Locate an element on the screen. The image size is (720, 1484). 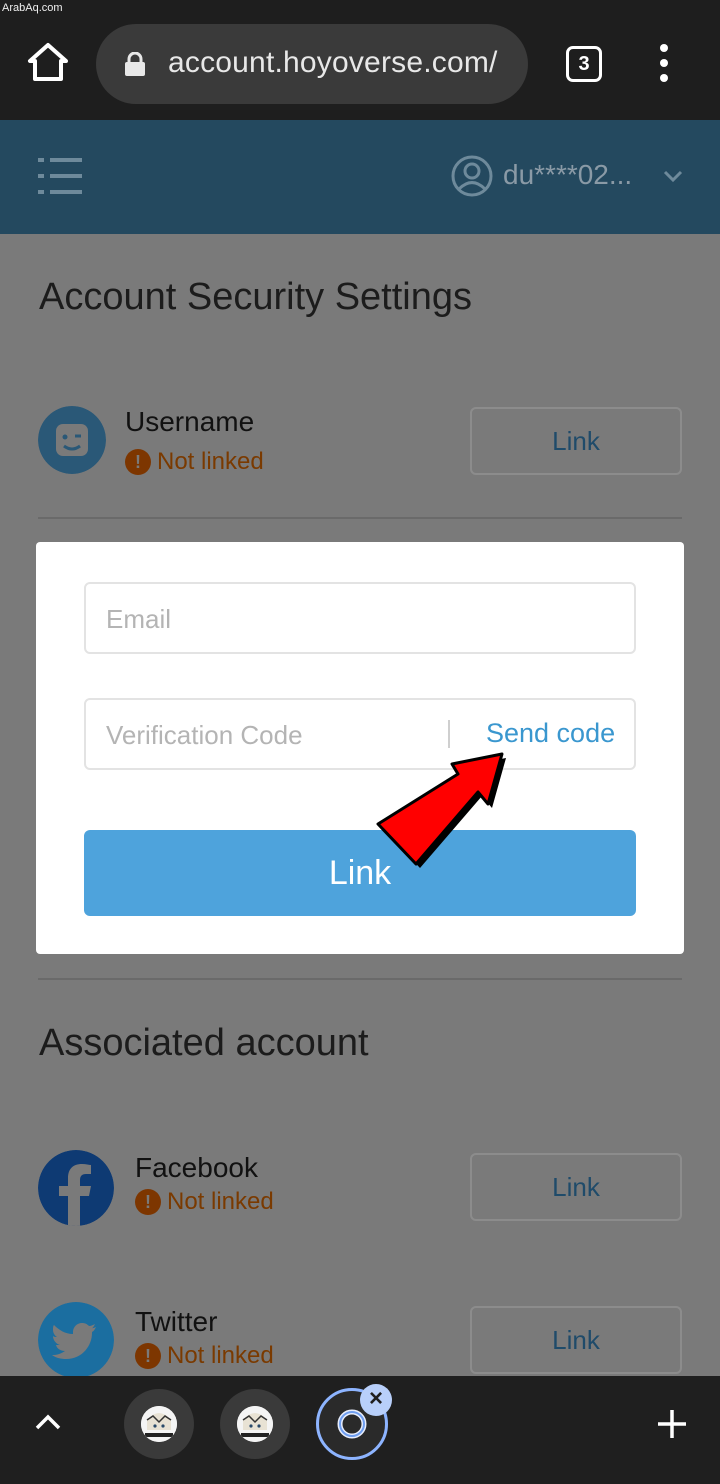
loading-icon is located at coordinates (352, 1424).